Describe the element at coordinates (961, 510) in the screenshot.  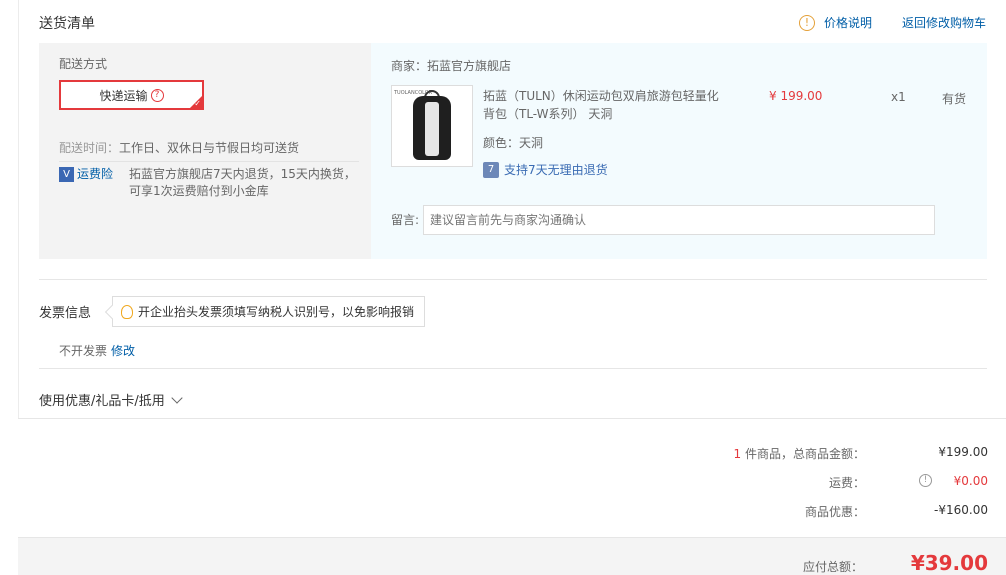
I see `discount-value: -¥160.00` at that location.